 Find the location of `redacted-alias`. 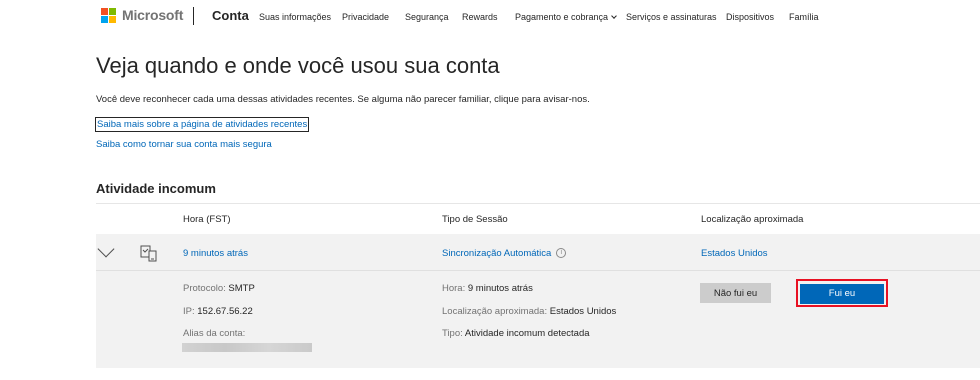

redacted-alias is located at coordinates (247, 347).